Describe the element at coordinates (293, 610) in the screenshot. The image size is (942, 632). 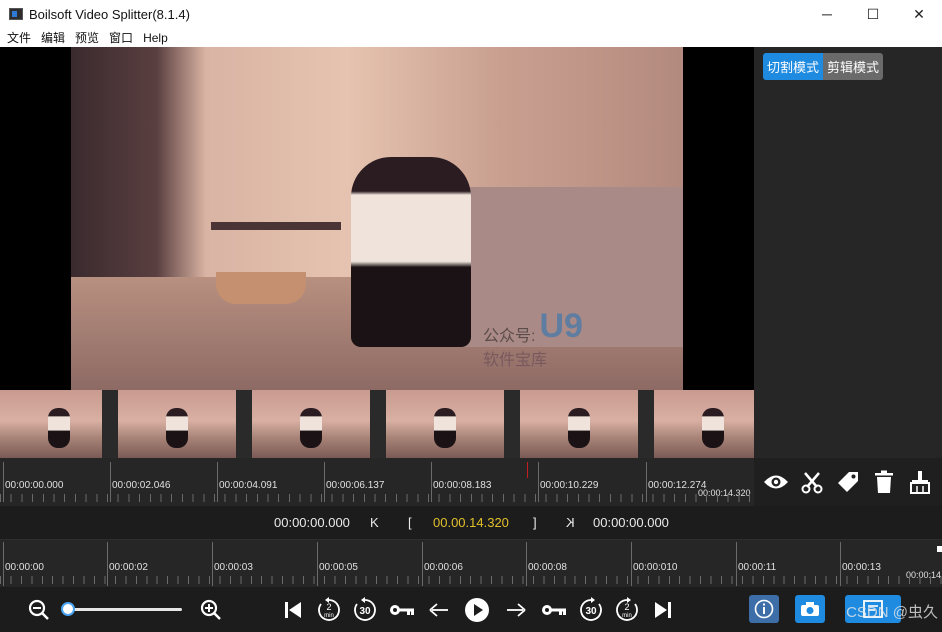
I see `skip-start-icon` at that location.